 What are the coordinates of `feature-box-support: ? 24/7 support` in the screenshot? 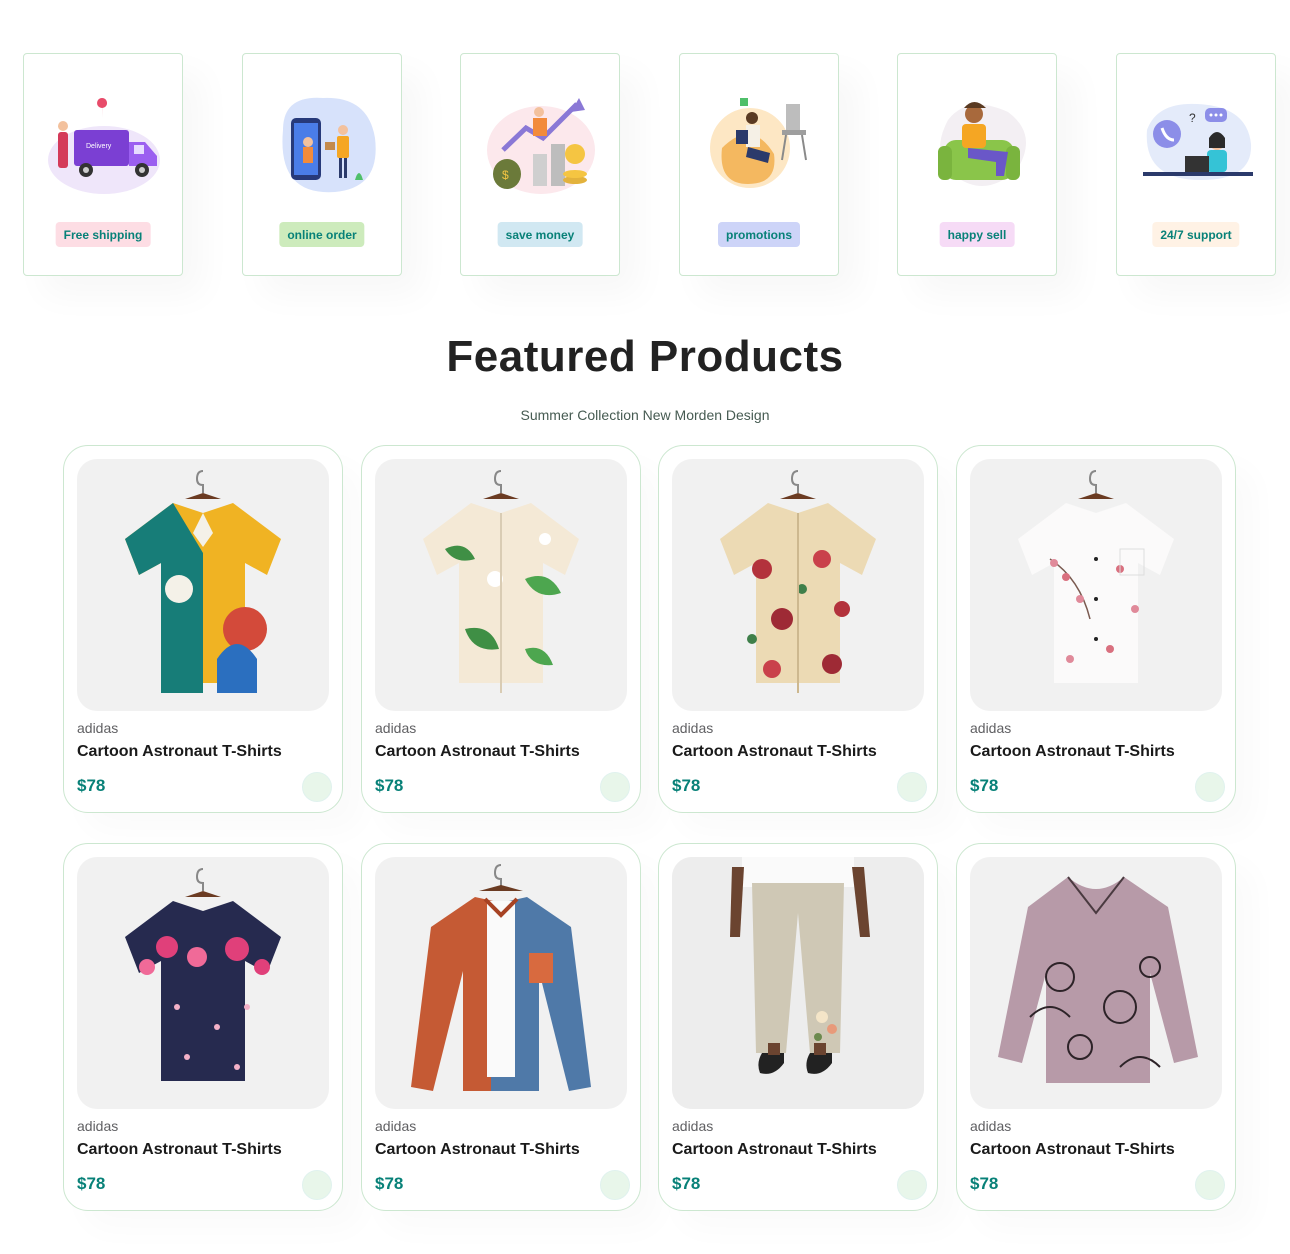 It's located at (1196, 164).